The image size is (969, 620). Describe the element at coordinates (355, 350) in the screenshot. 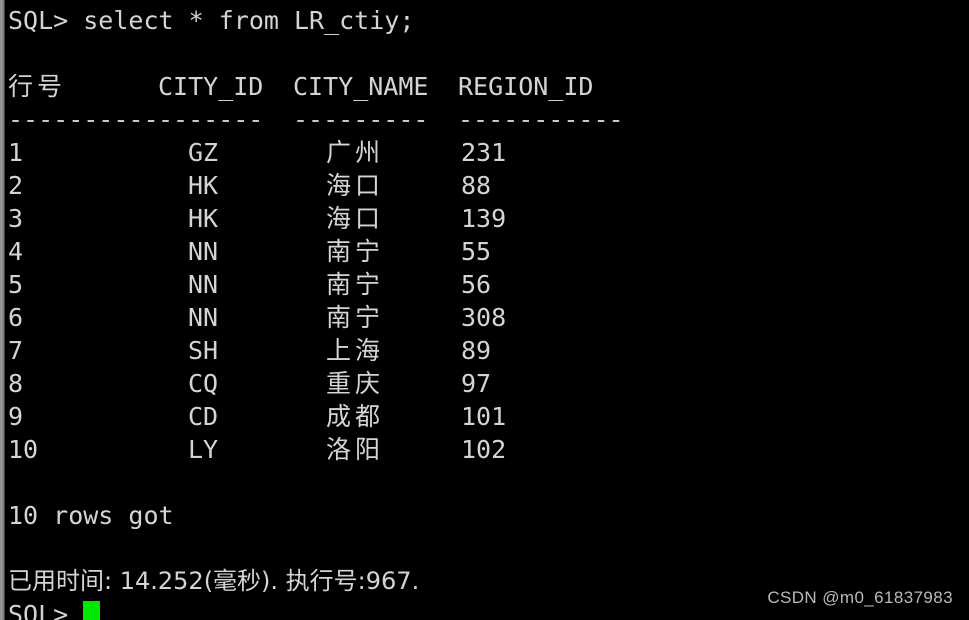

I see `cell-city-name: 上海` at that location.